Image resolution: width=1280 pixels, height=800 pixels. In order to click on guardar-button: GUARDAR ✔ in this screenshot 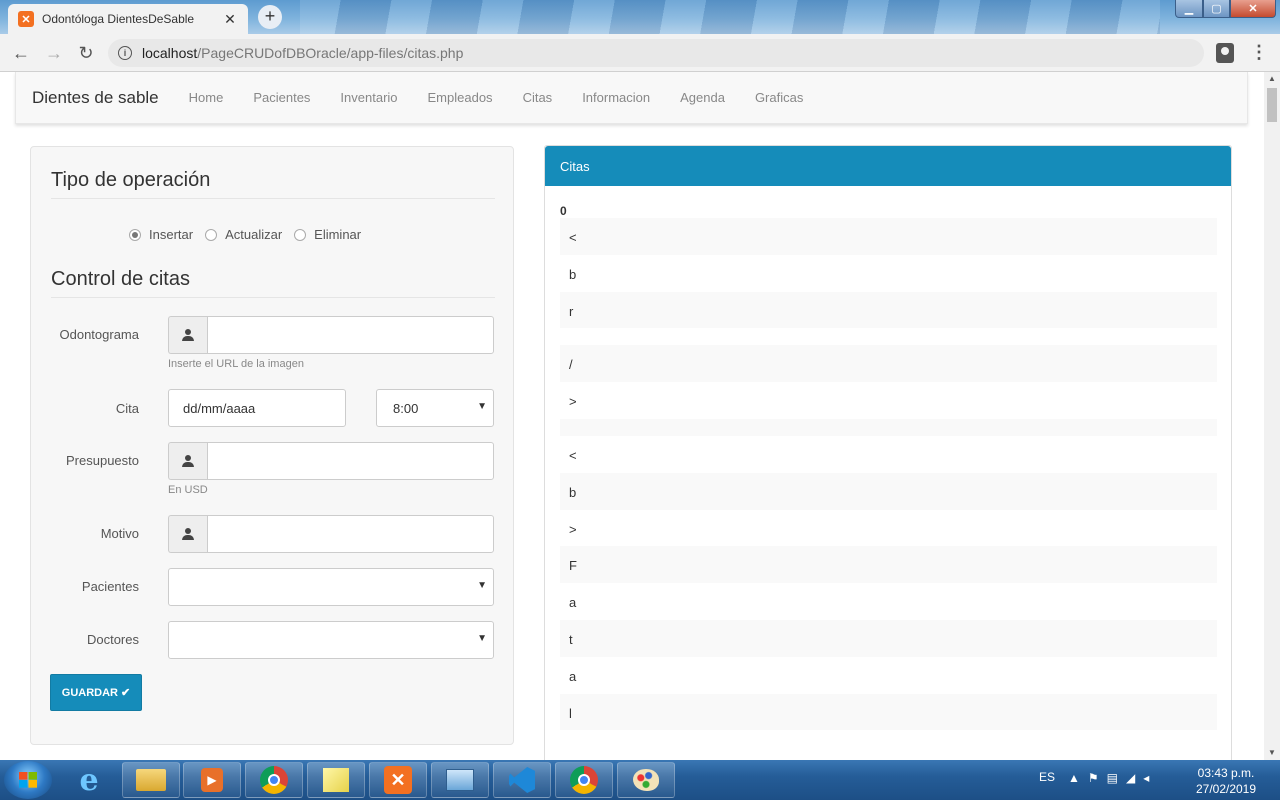, I will do `click(96, 692)`.